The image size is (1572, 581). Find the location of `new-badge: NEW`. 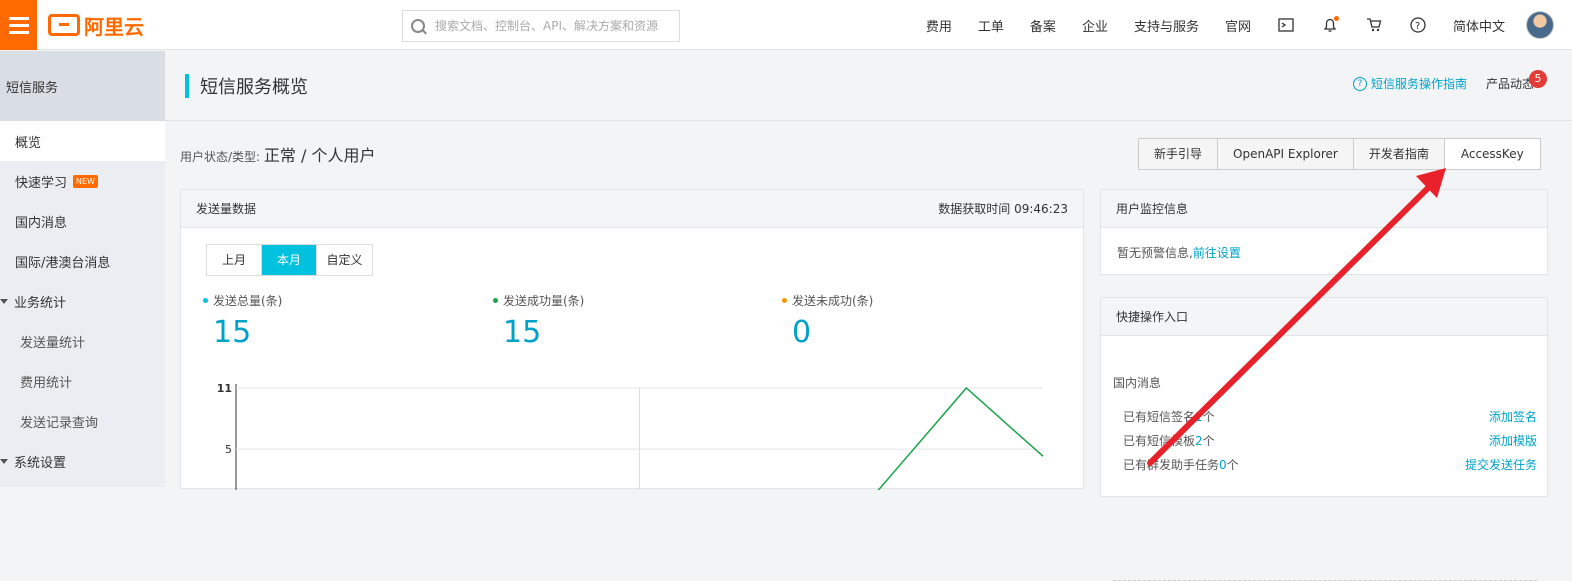

new-badge: NEW is located at coordinates (85, 181).